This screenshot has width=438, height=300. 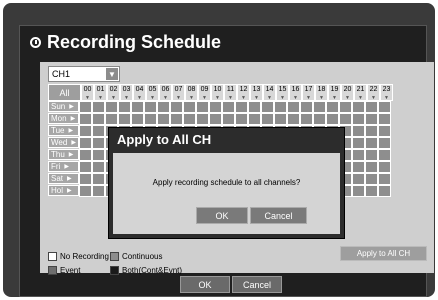 I want to click on hour-header-04: 04 ▼, so click(x=139, y=92).